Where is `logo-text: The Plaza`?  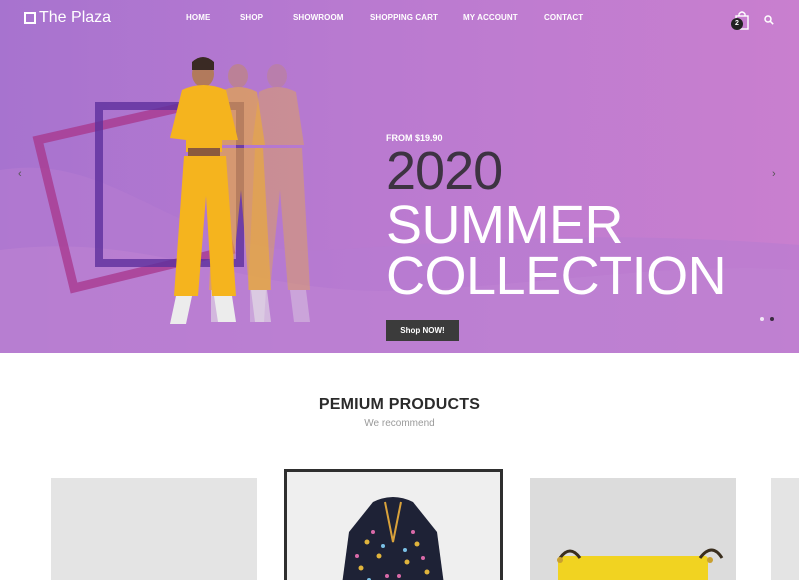 logo-text: The Plaza is located at coordinates (75, 17).